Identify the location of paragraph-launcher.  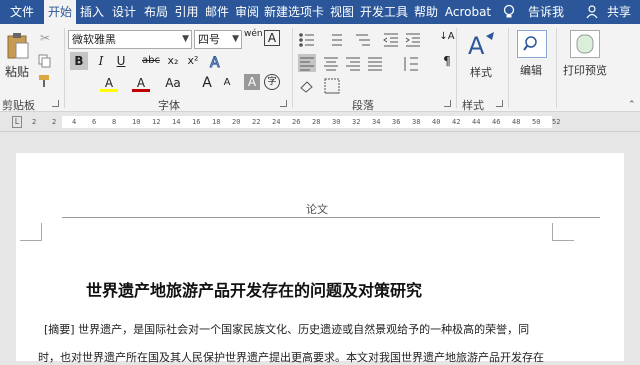
(447, 103).